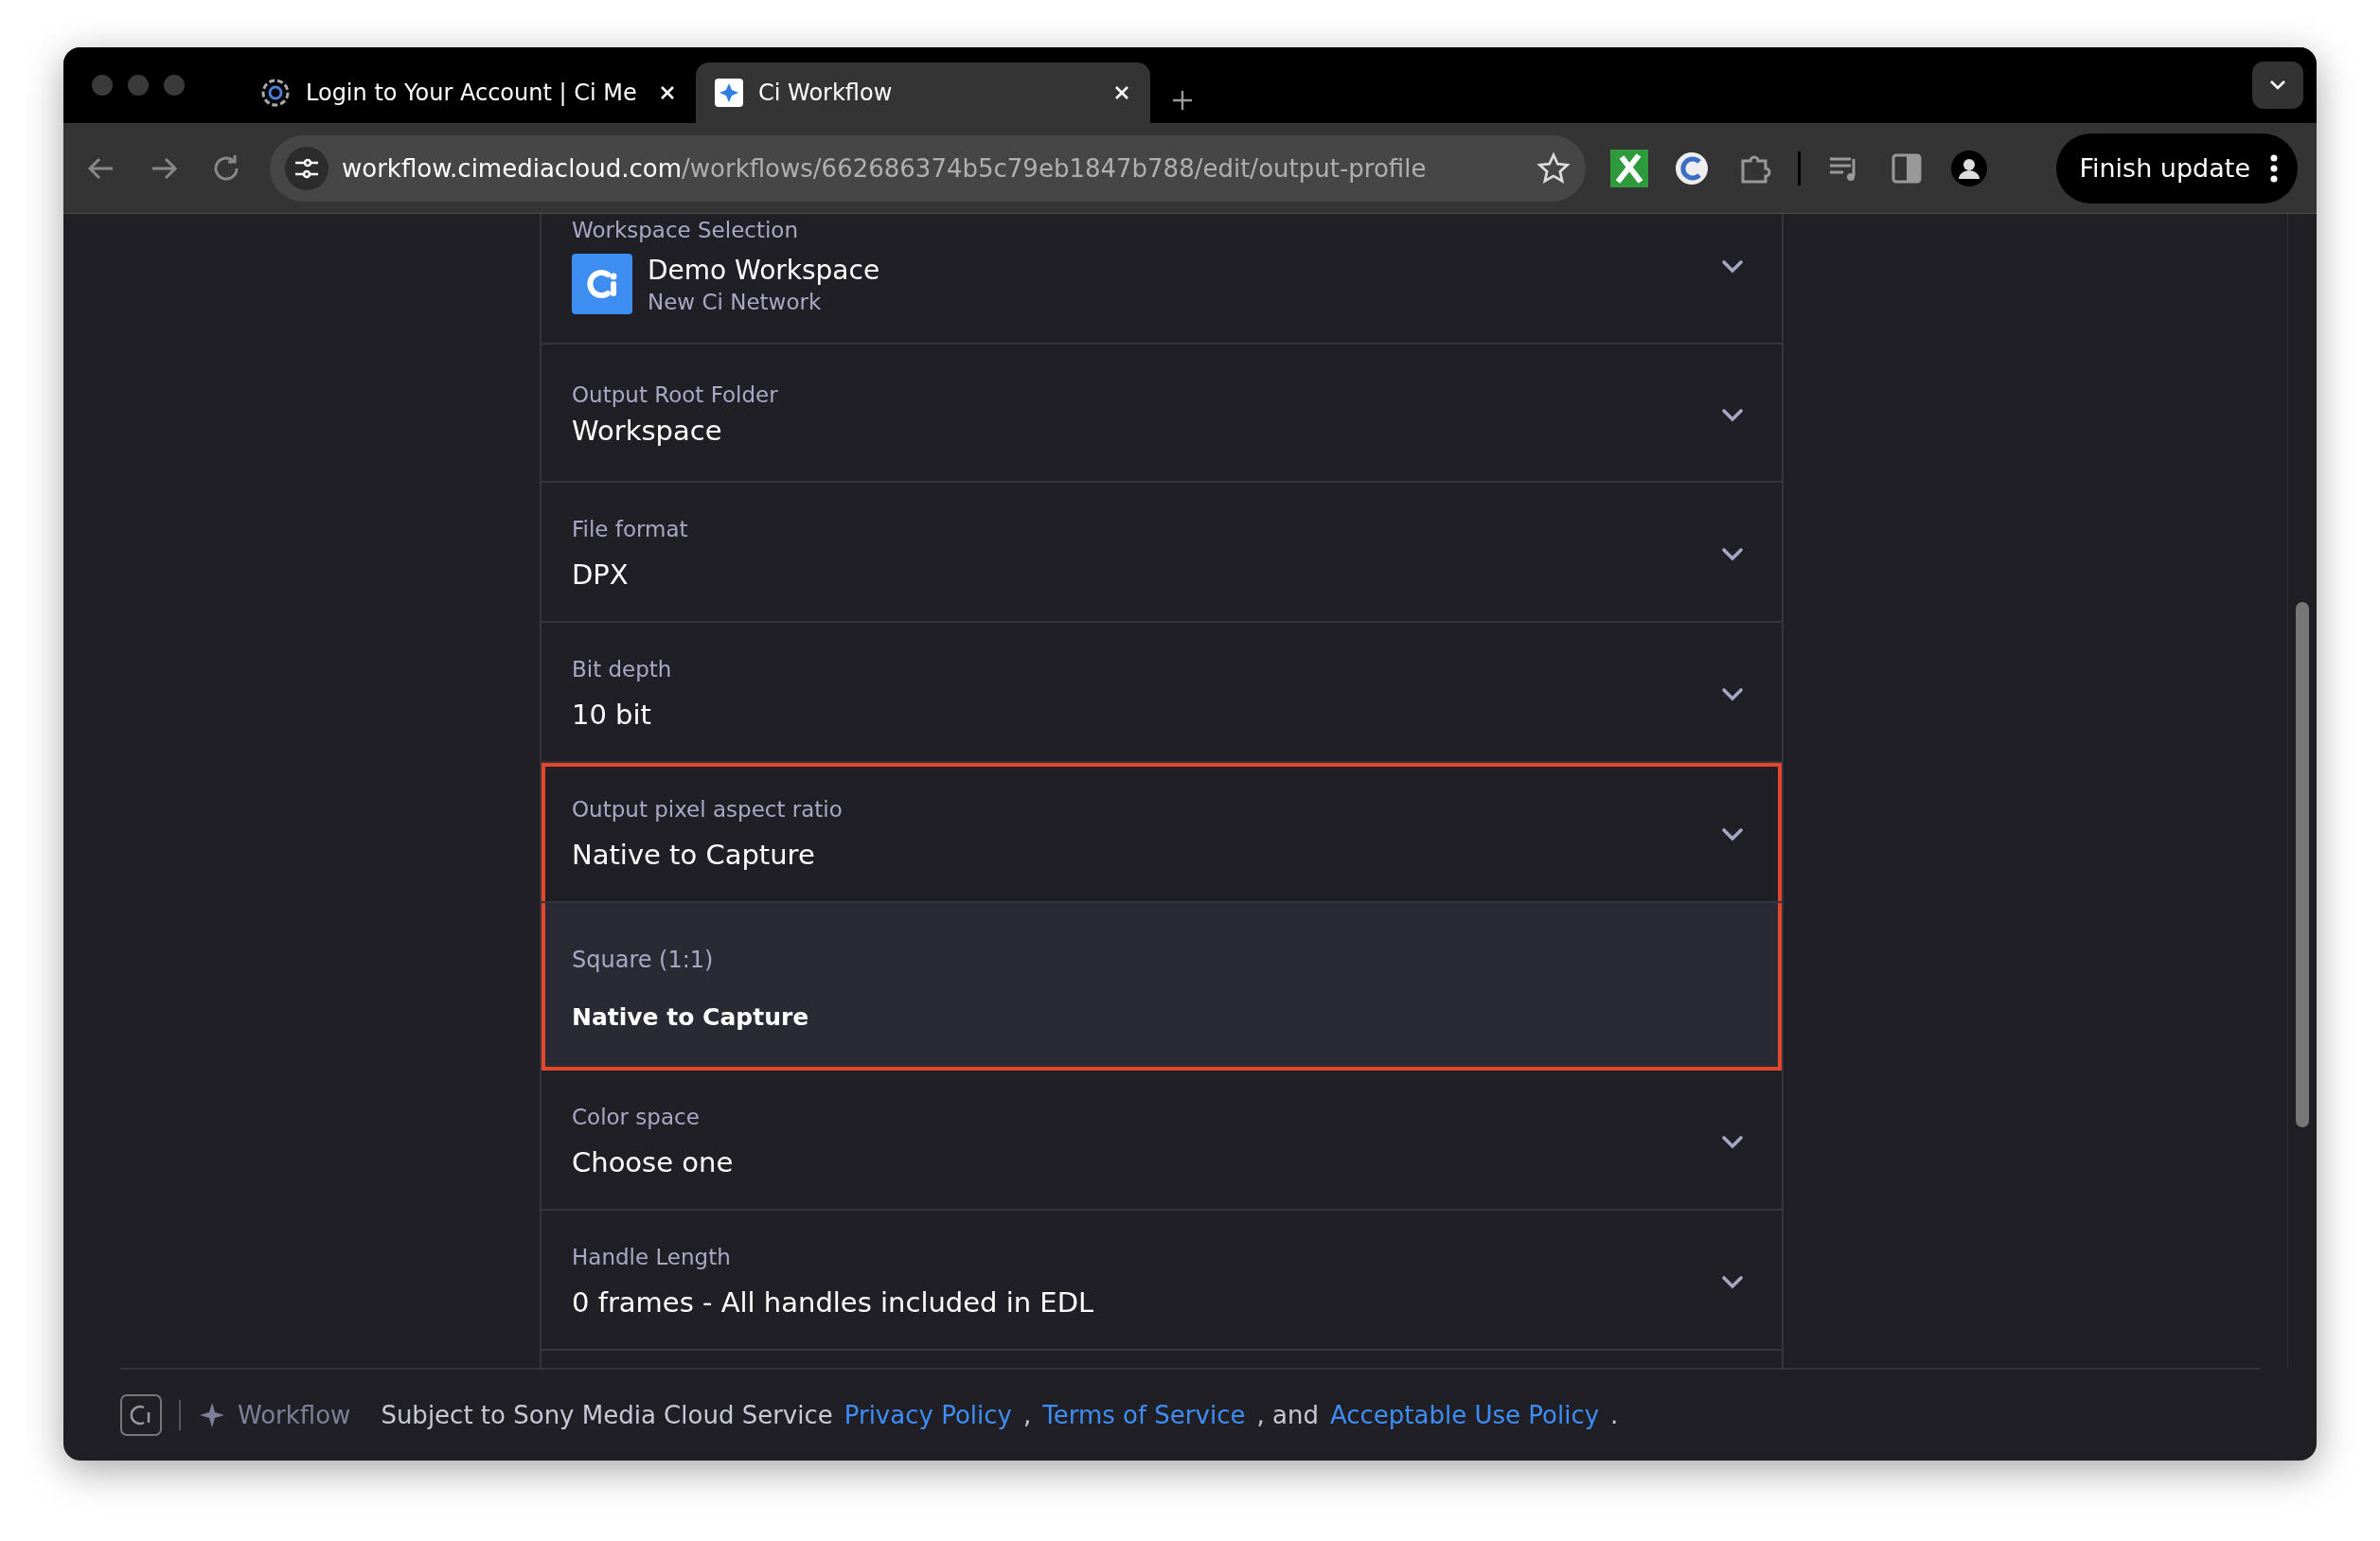 This screenshot has height=1541, width=2380. I want to click on scrollbar-thumb, so click(2303, 864).